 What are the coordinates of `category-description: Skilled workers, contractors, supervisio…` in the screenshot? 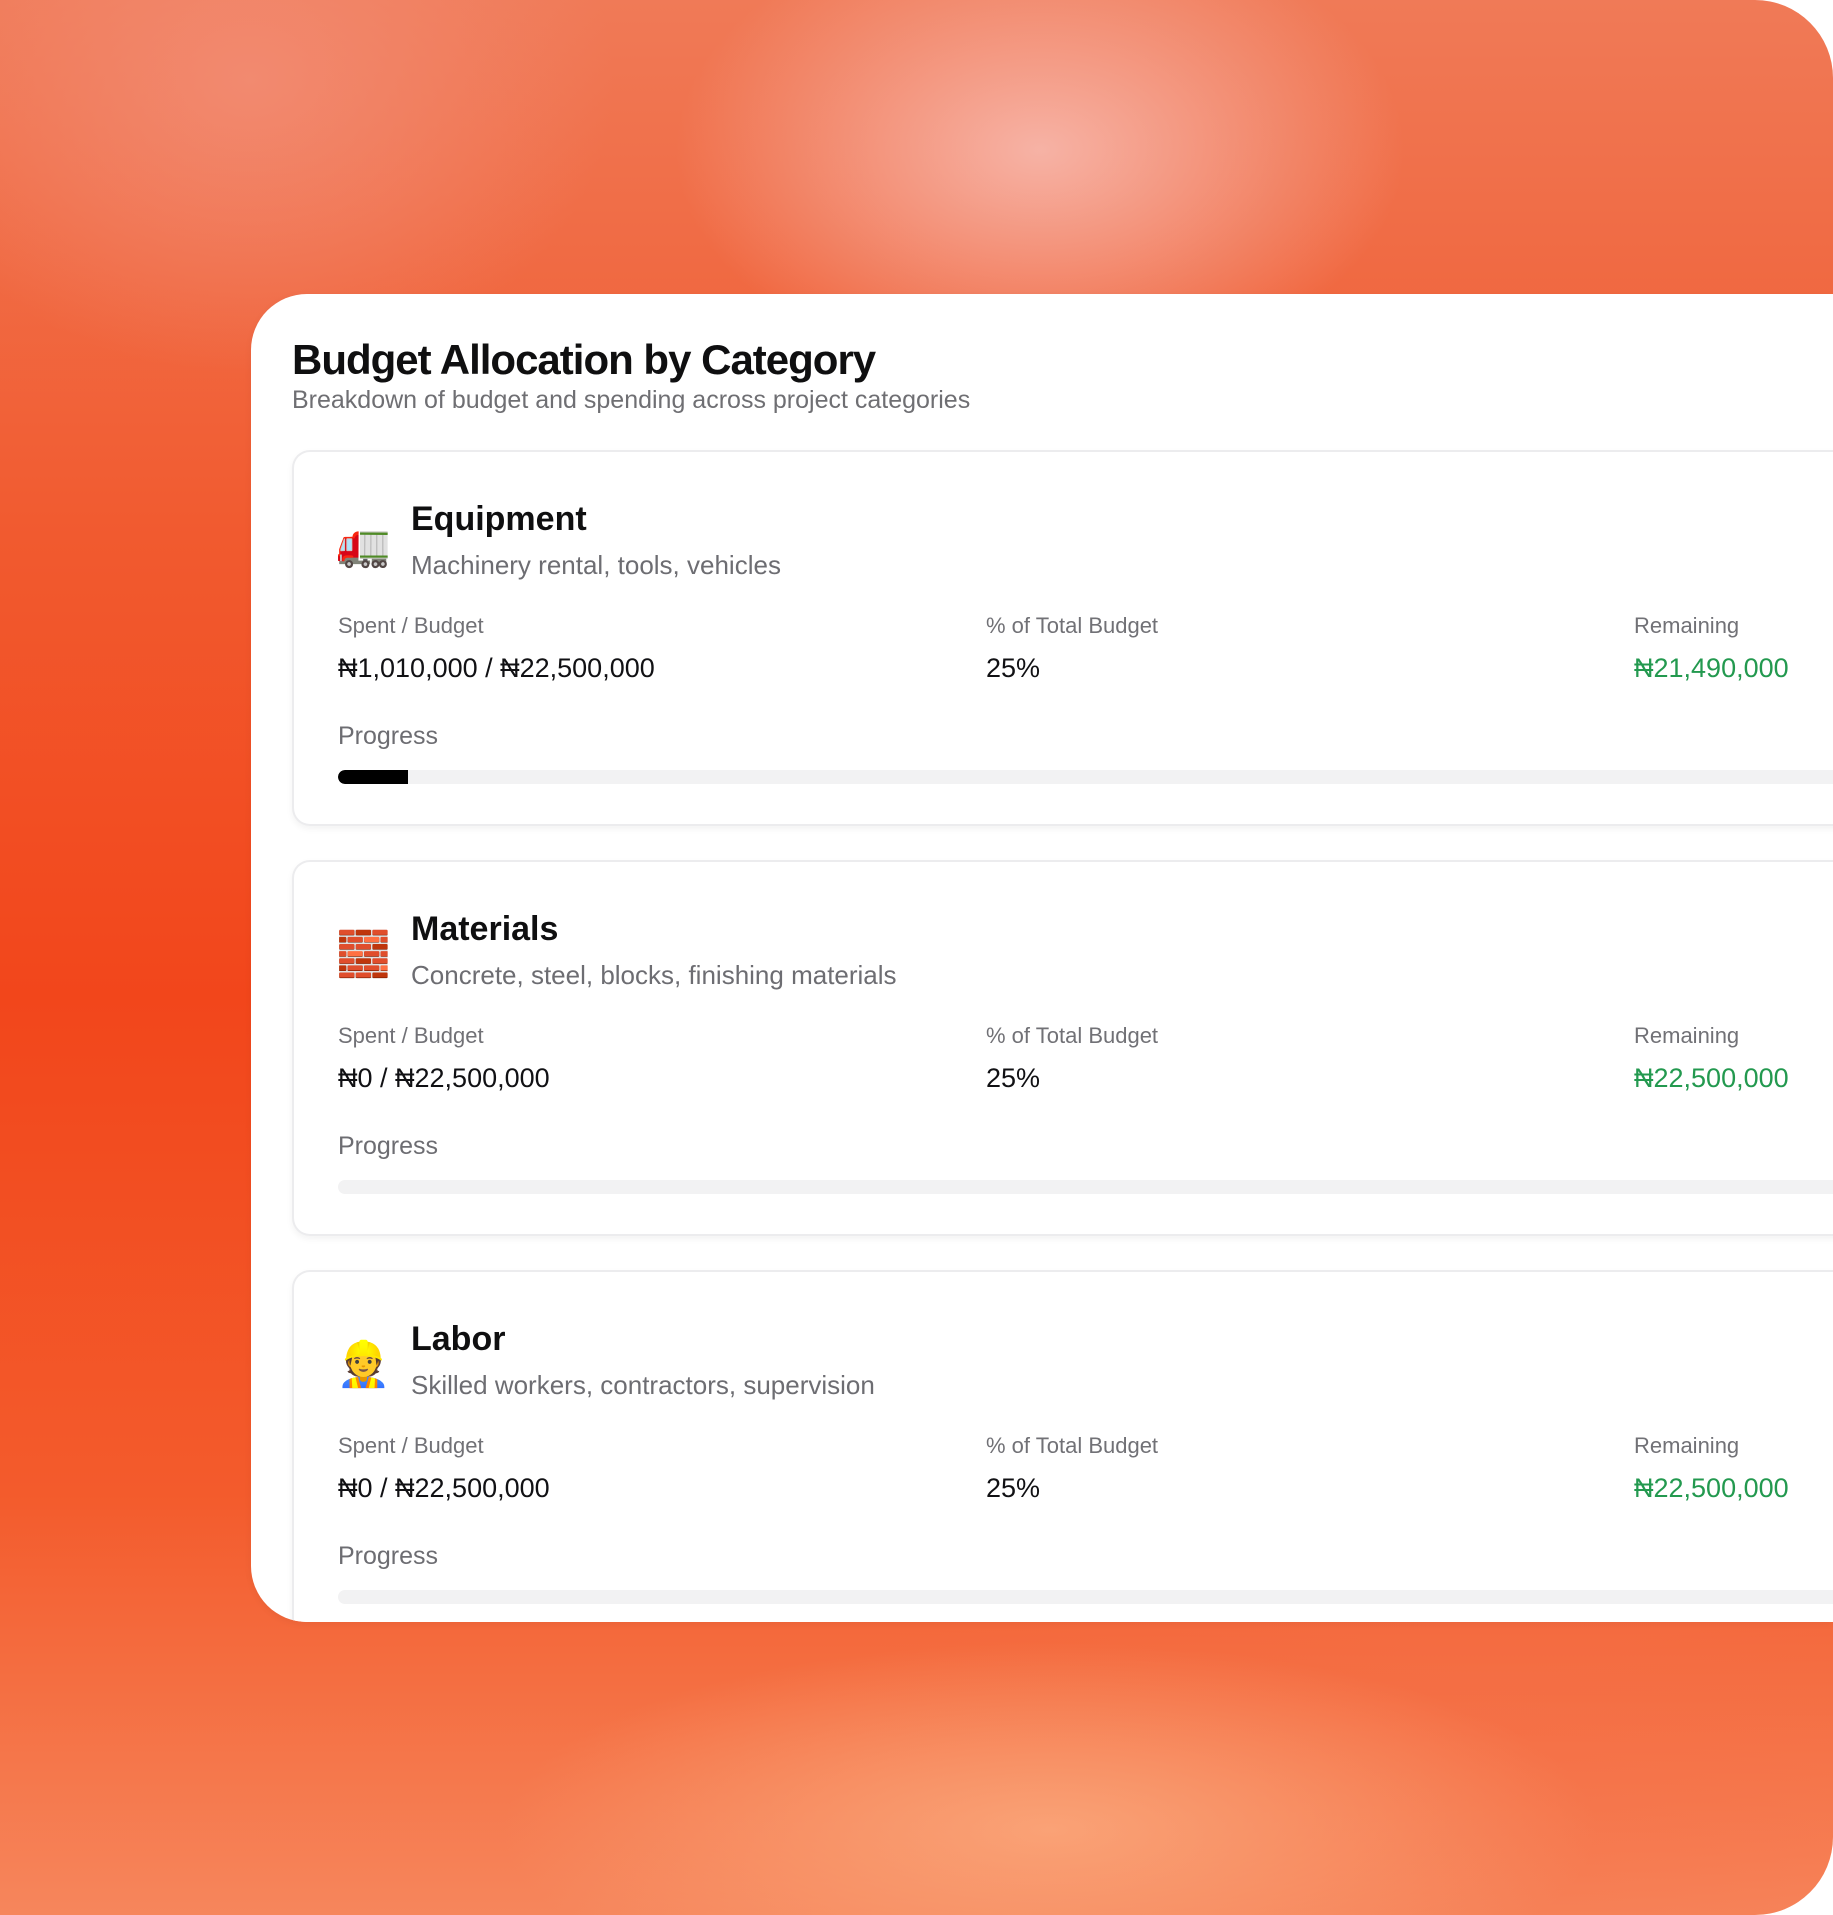 It's located at (643, 1385).